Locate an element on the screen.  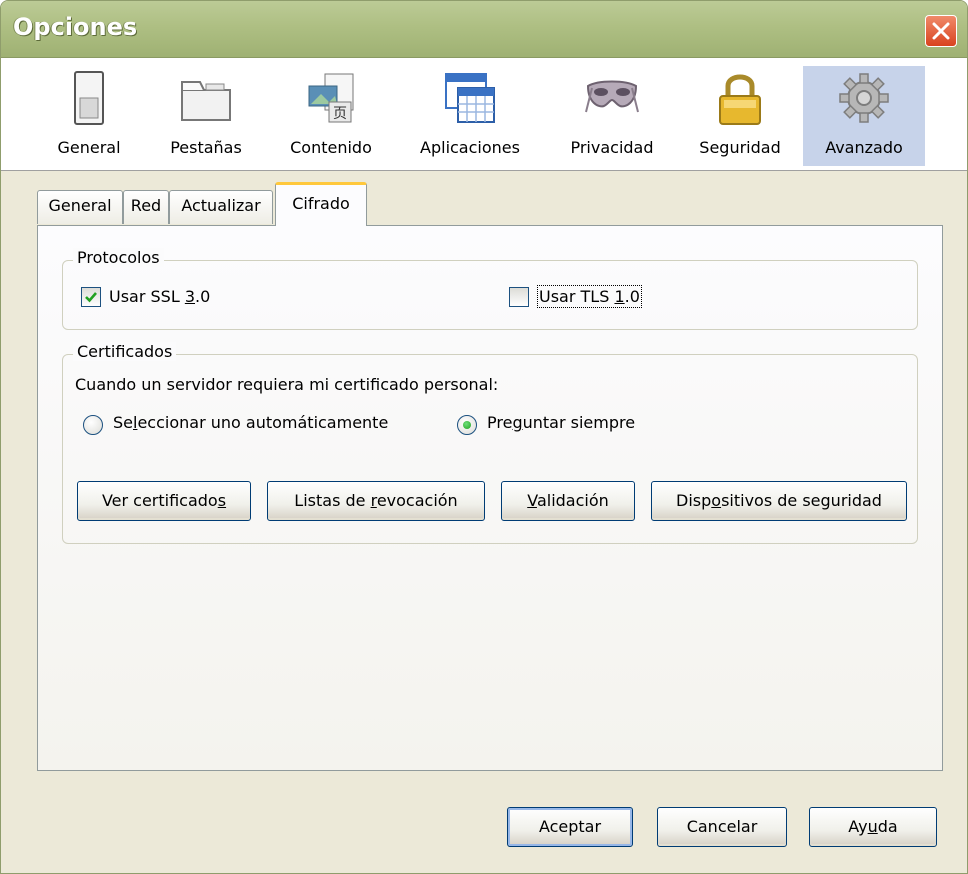
category-privacy: Privacidad is located at coordinates (612, 116).